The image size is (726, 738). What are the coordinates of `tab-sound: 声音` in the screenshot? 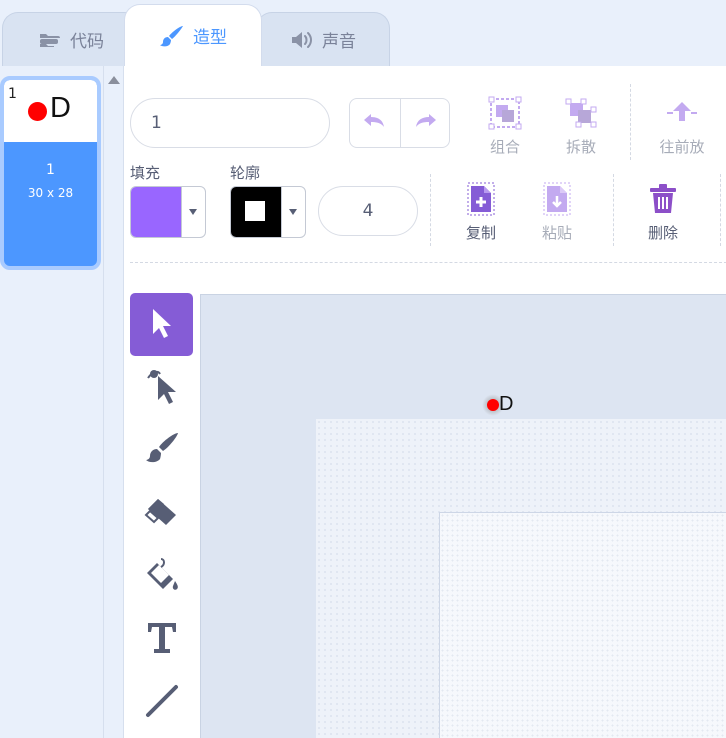 It's located at (323, 39).